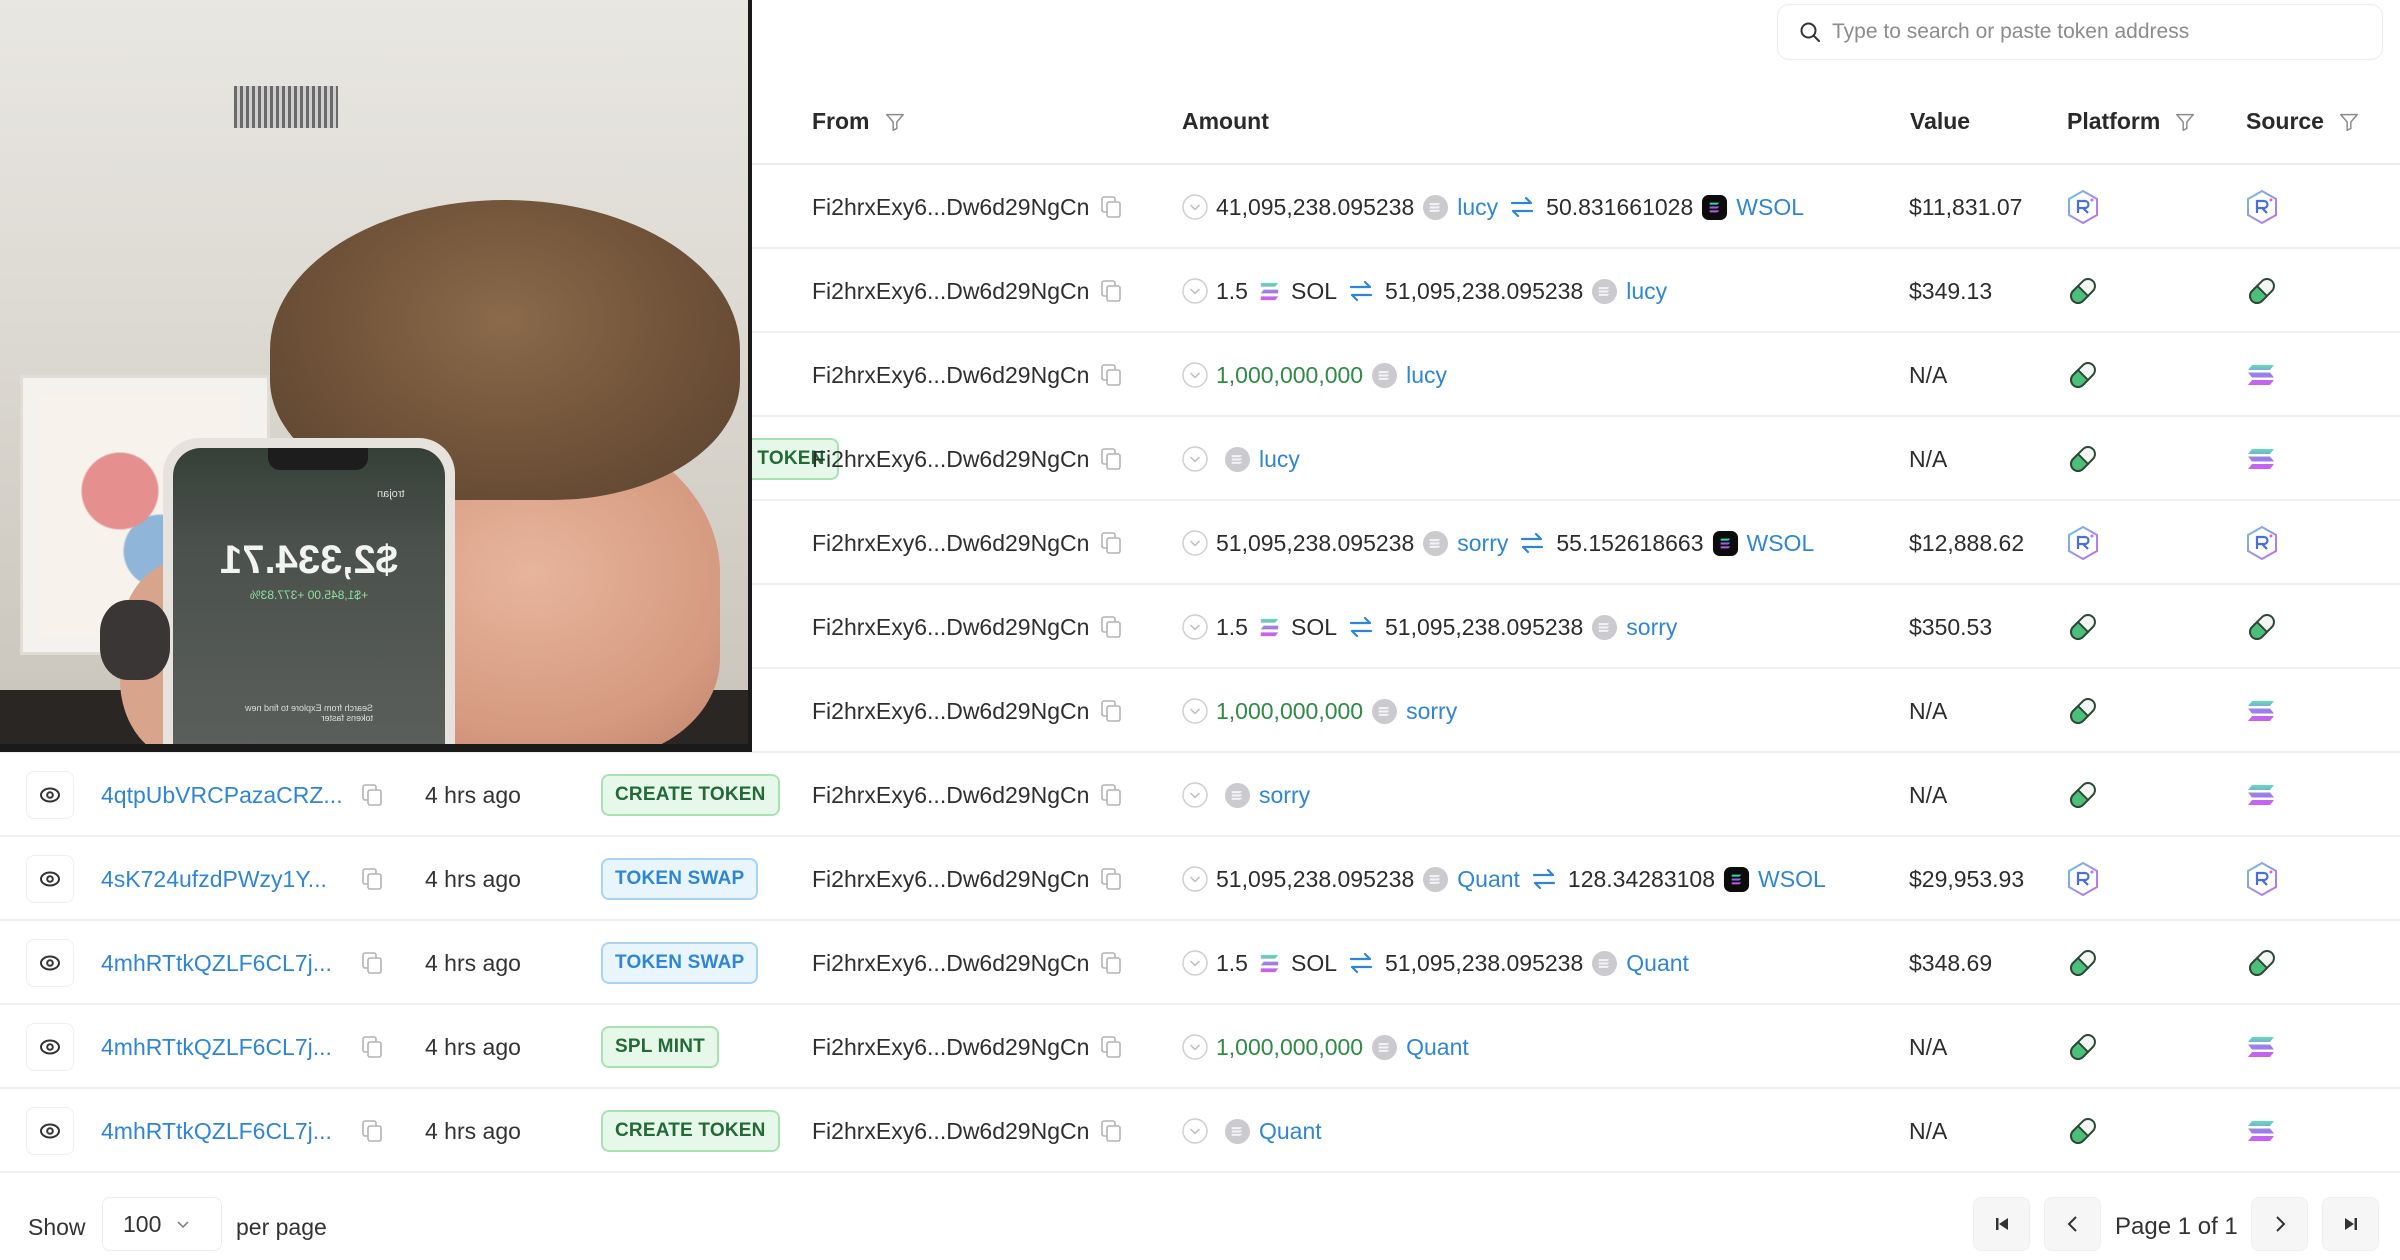 This screenshot has height=1260, width=2400. I want to click on generic-token-icon, so click(1237, 1131).